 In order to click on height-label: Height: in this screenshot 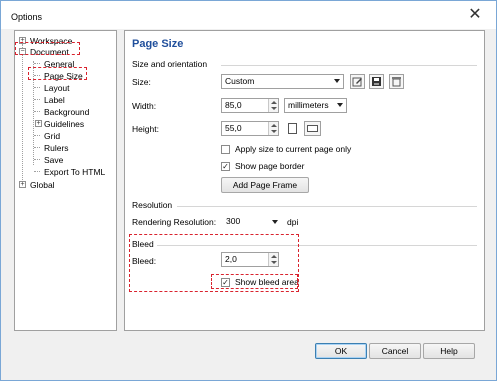, I will do `click(145, 129)`.